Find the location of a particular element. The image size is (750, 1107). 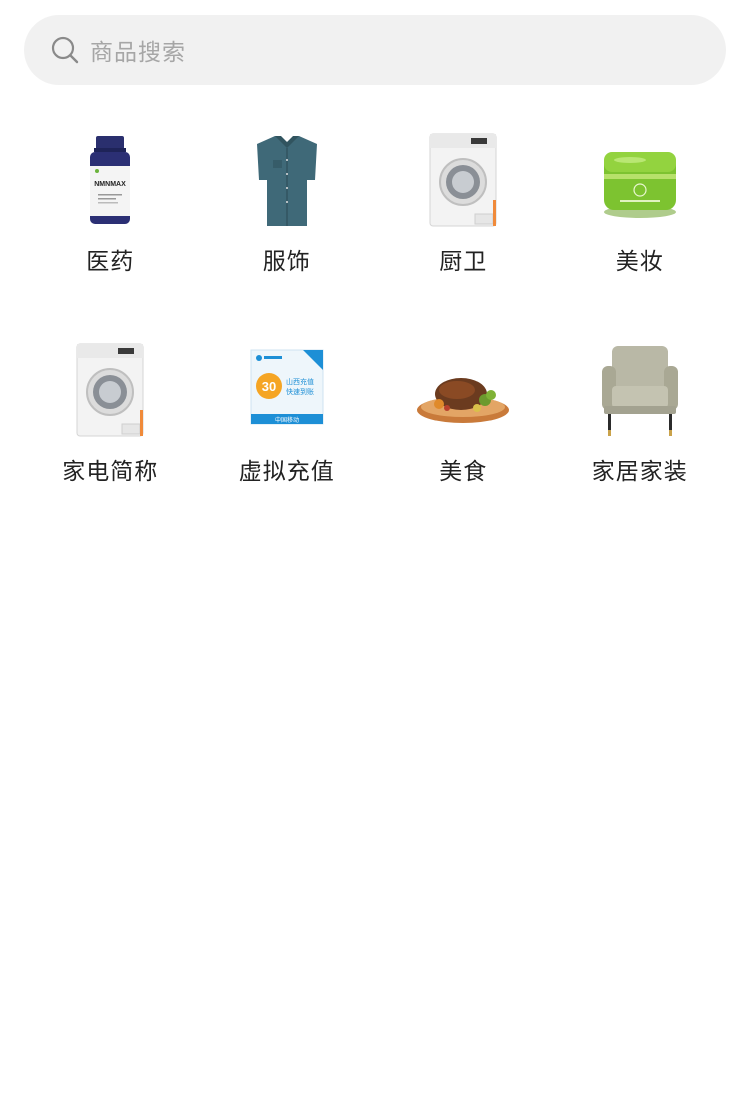

category-food: 美食 is located at coordinates (463, 445).